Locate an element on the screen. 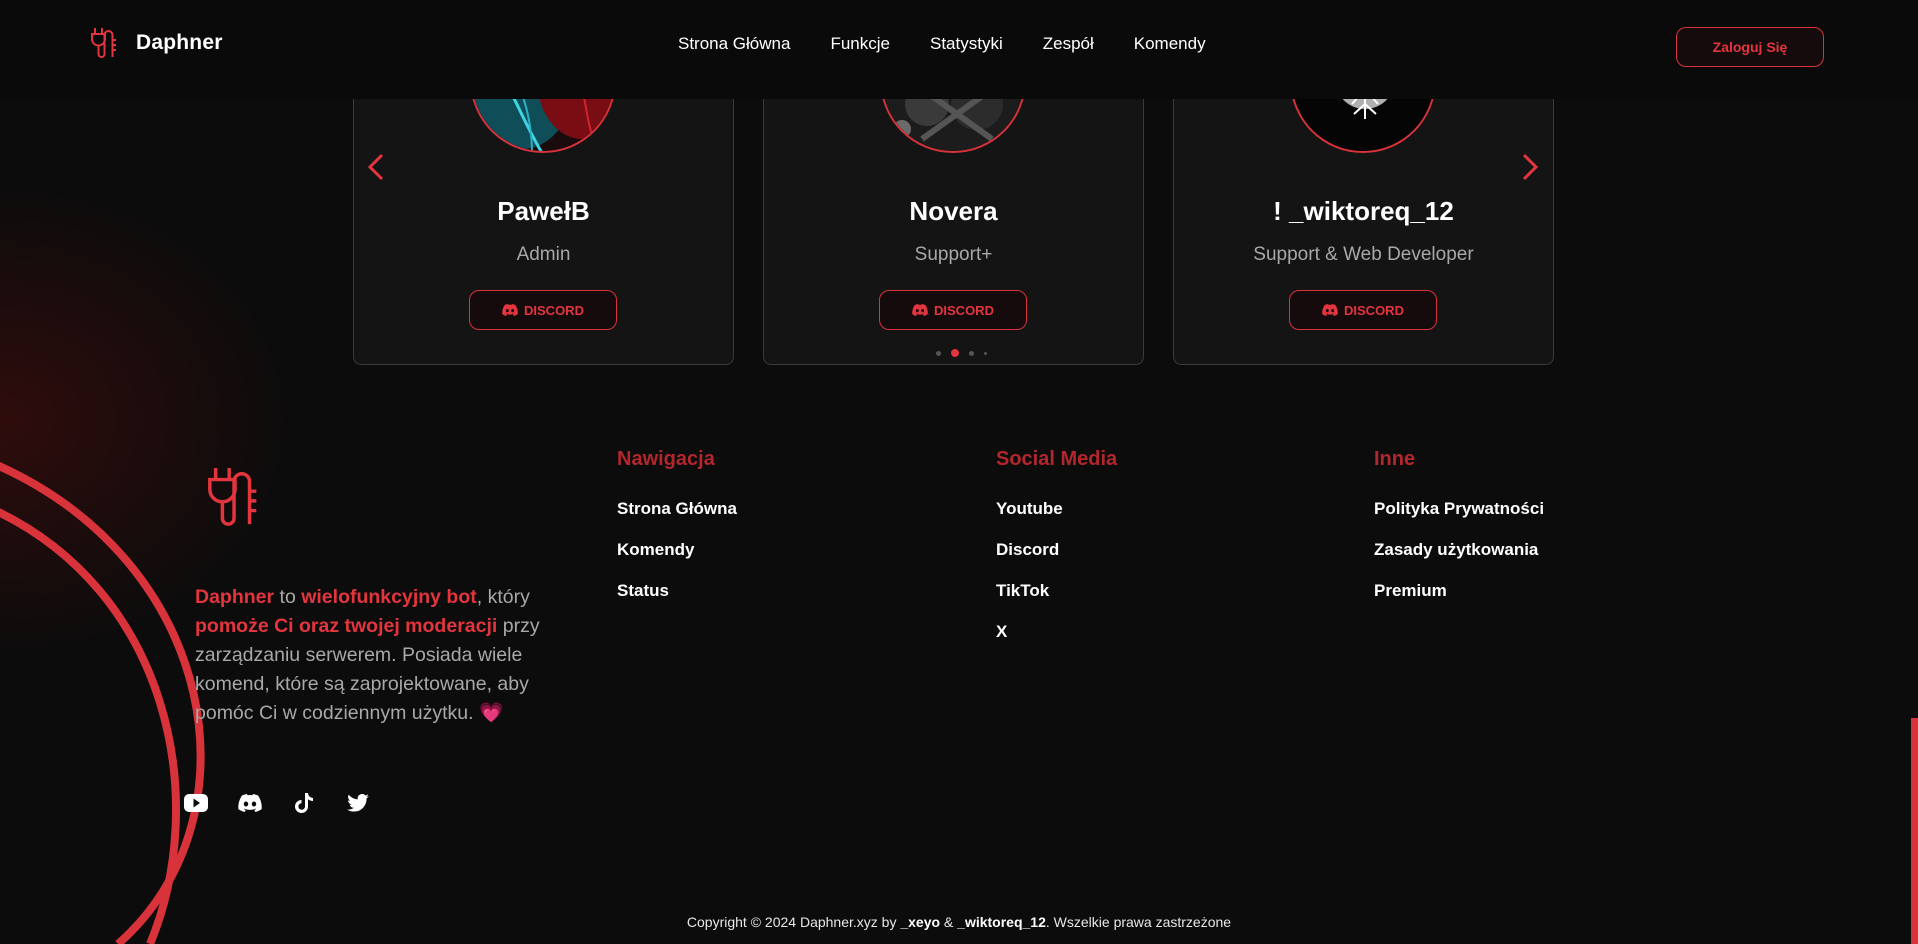 The height and width of the screenshot is (944, 1918). youtube-icon is located at coordinates (196, 803).